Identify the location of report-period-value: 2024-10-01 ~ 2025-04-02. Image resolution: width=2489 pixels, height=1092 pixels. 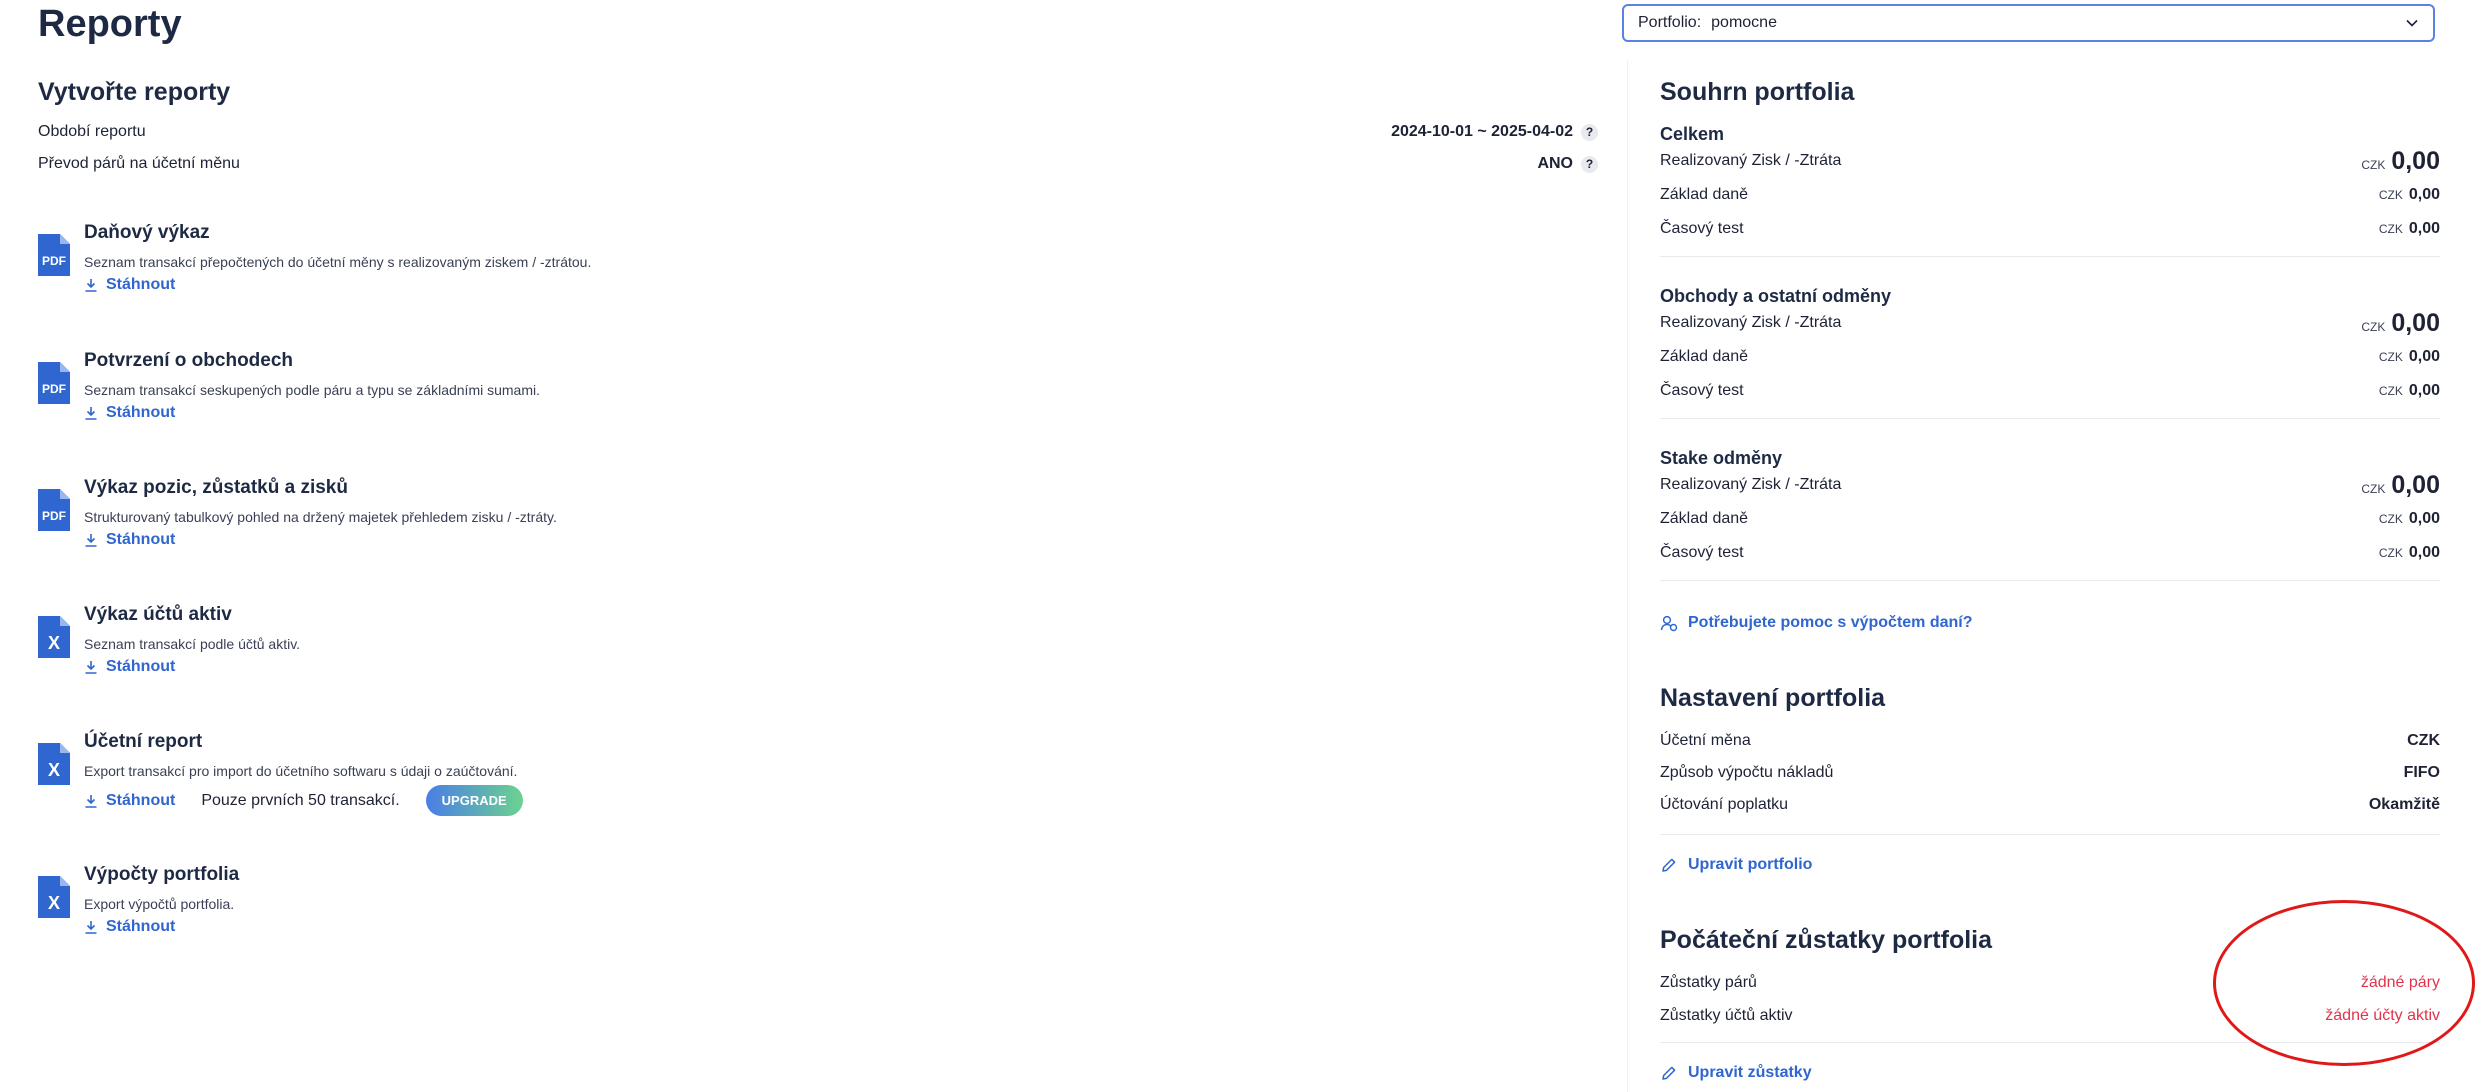
(1482, 132).